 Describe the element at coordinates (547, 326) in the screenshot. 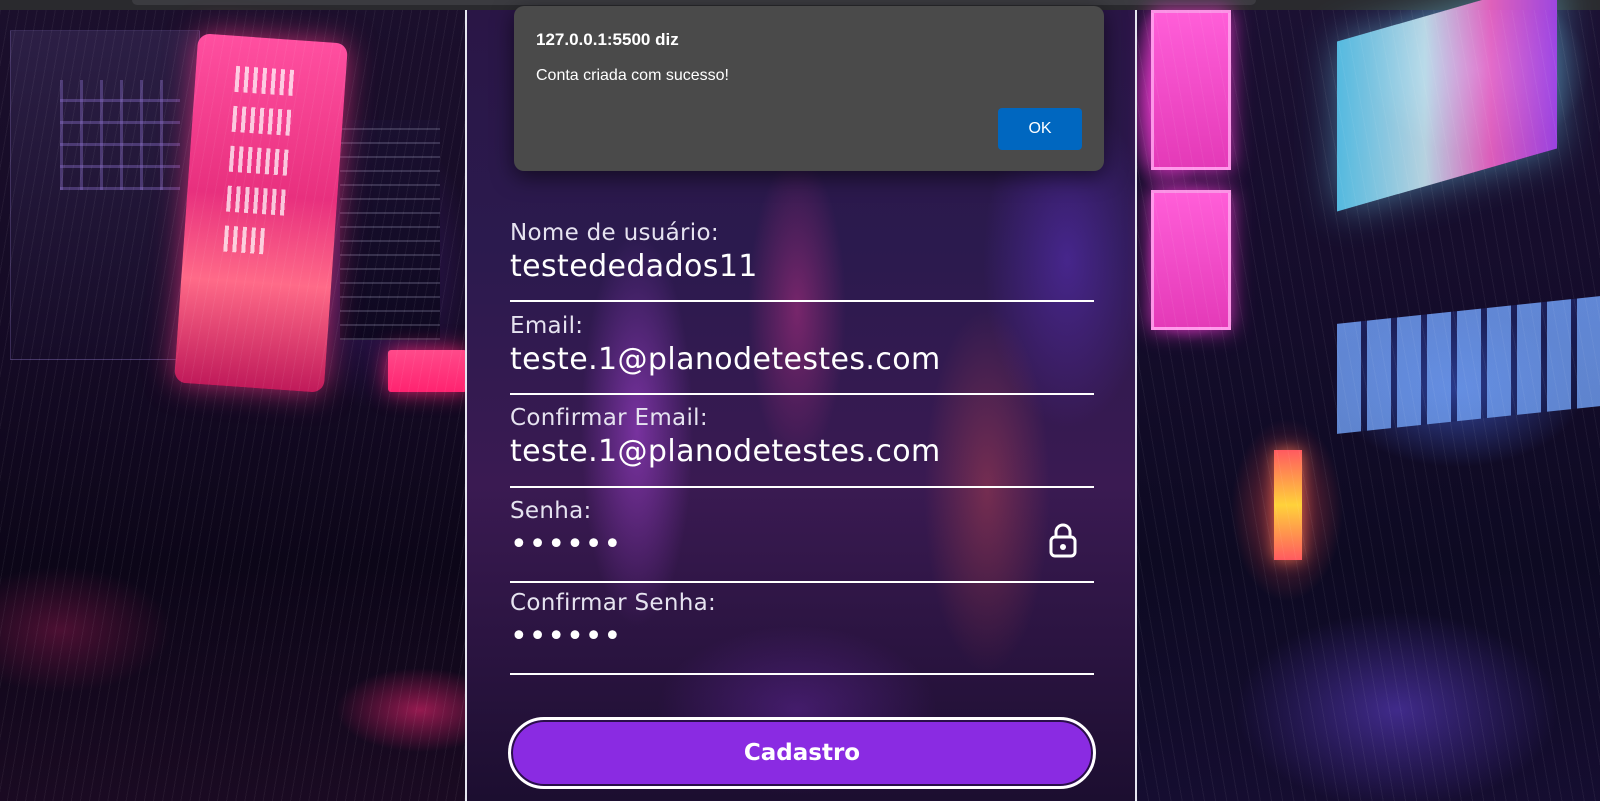

I see `email-label: Email:` at that location.